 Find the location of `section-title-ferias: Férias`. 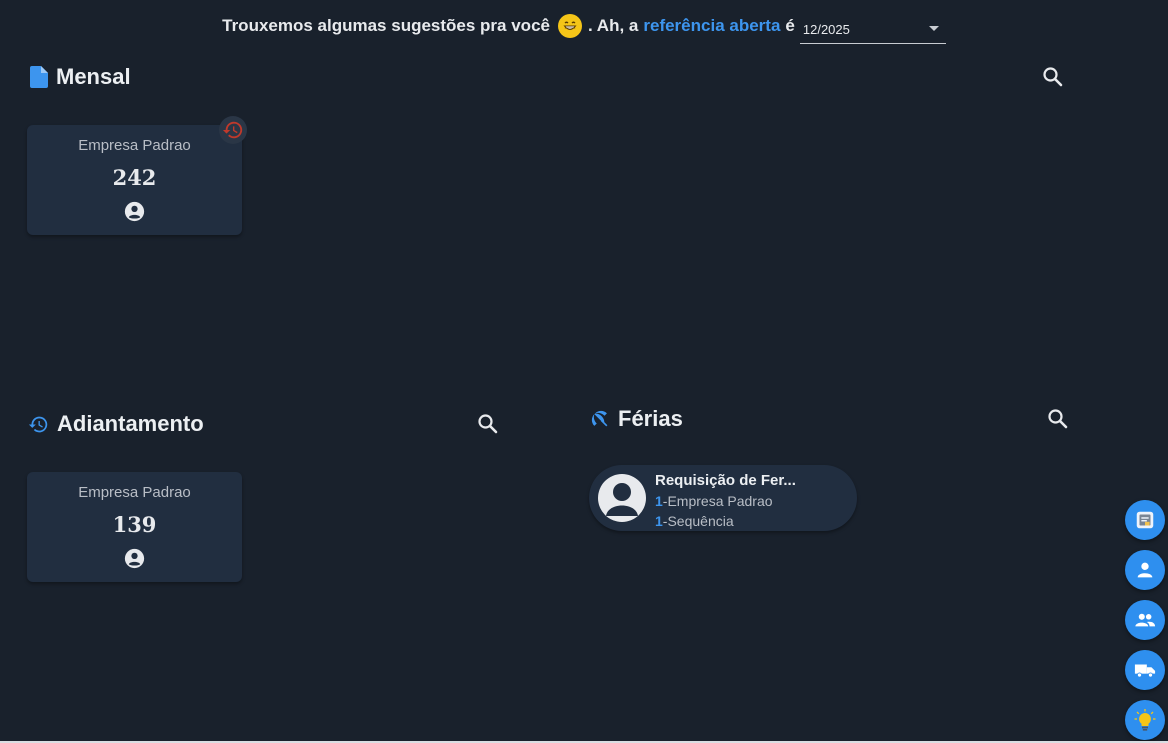

section-title-ferias: Férias is located at coordinates (636, 419).